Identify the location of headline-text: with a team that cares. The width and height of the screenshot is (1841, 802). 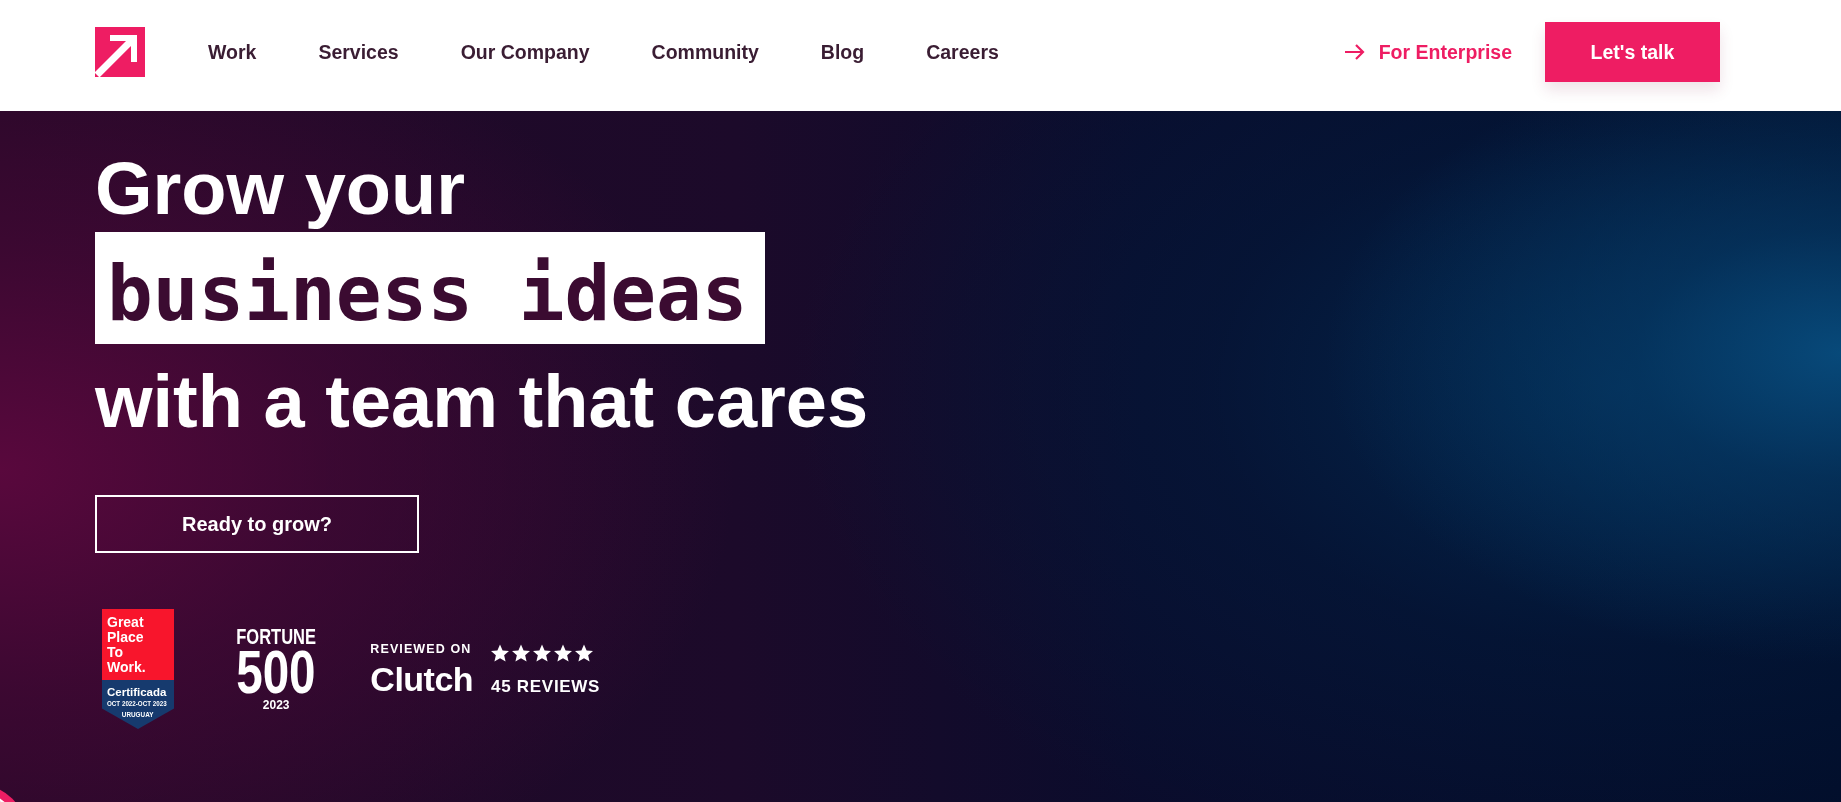
(482, 402).